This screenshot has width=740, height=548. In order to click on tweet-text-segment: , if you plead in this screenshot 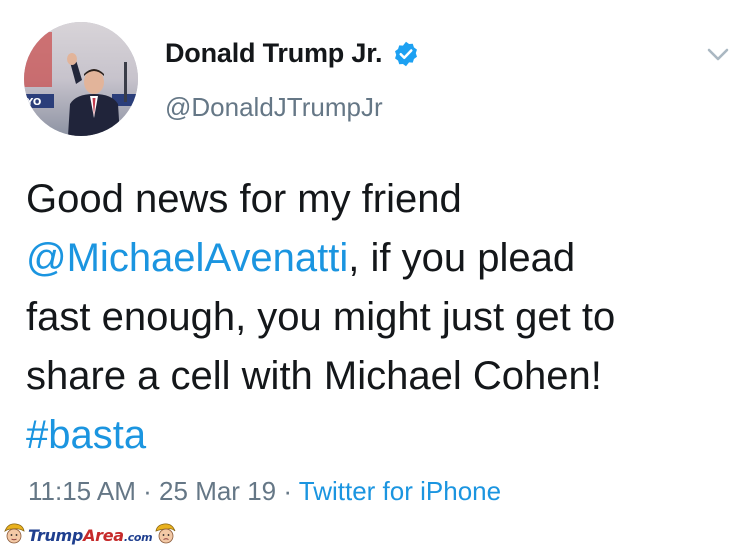, I will do `click(462, 258)`.